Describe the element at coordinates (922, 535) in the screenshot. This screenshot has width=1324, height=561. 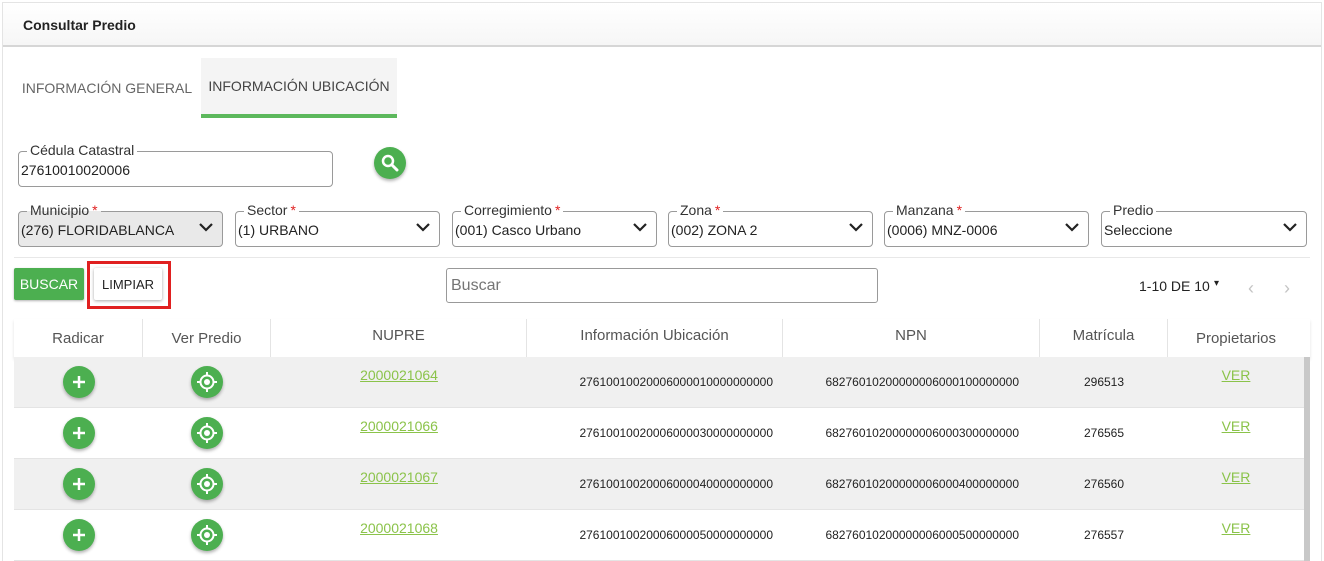
I see `npn-cell: 68276010200000006000500000000` at that location.